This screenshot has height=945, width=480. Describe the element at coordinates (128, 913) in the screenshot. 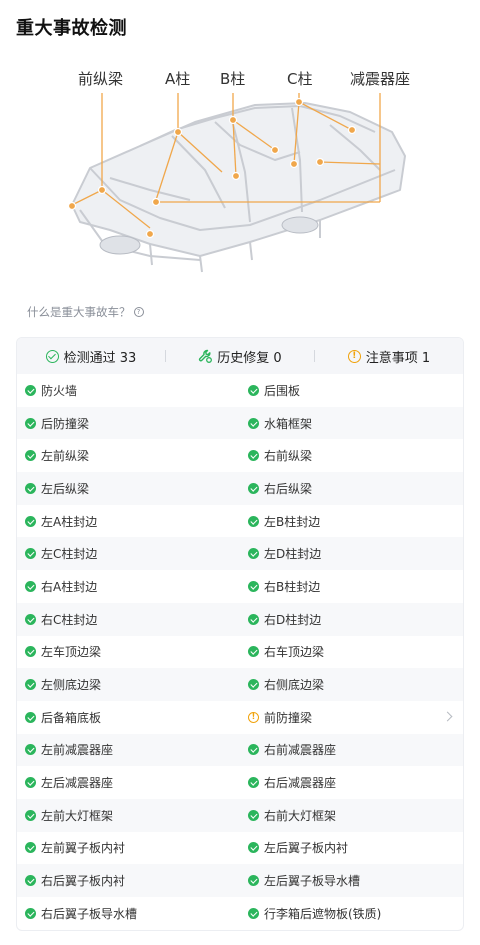

I see `list-item: 右后翼子板导水槽` at that location.